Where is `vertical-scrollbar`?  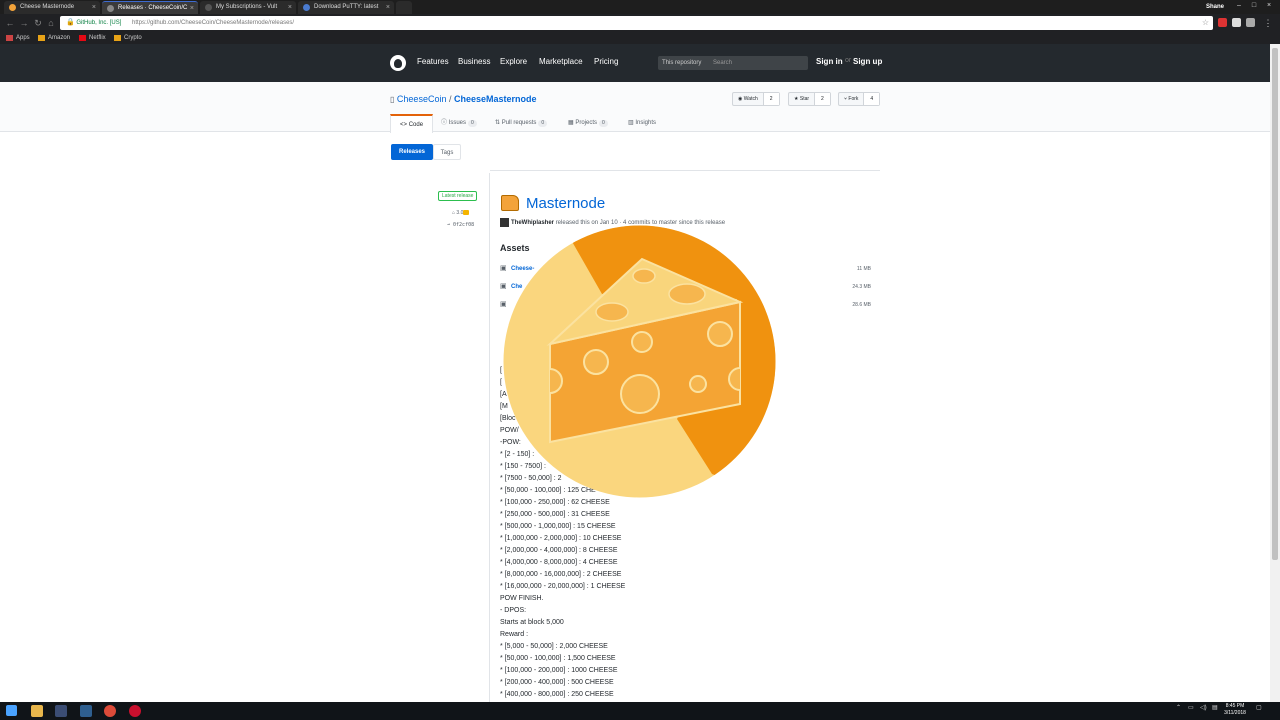 vertical-scrollbar is located at coordinates (1275, 373).